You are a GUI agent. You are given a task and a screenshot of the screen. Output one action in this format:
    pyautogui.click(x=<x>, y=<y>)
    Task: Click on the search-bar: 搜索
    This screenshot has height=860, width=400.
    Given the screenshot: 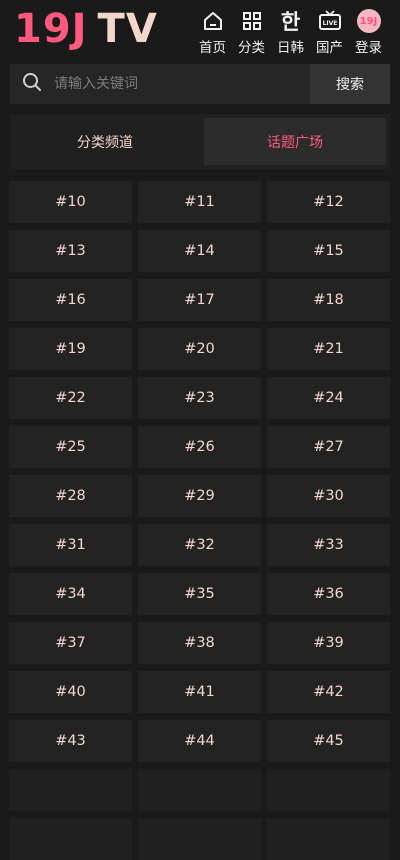 What is the action you would take?
    pyautogui.click(x=200, y=84)
    